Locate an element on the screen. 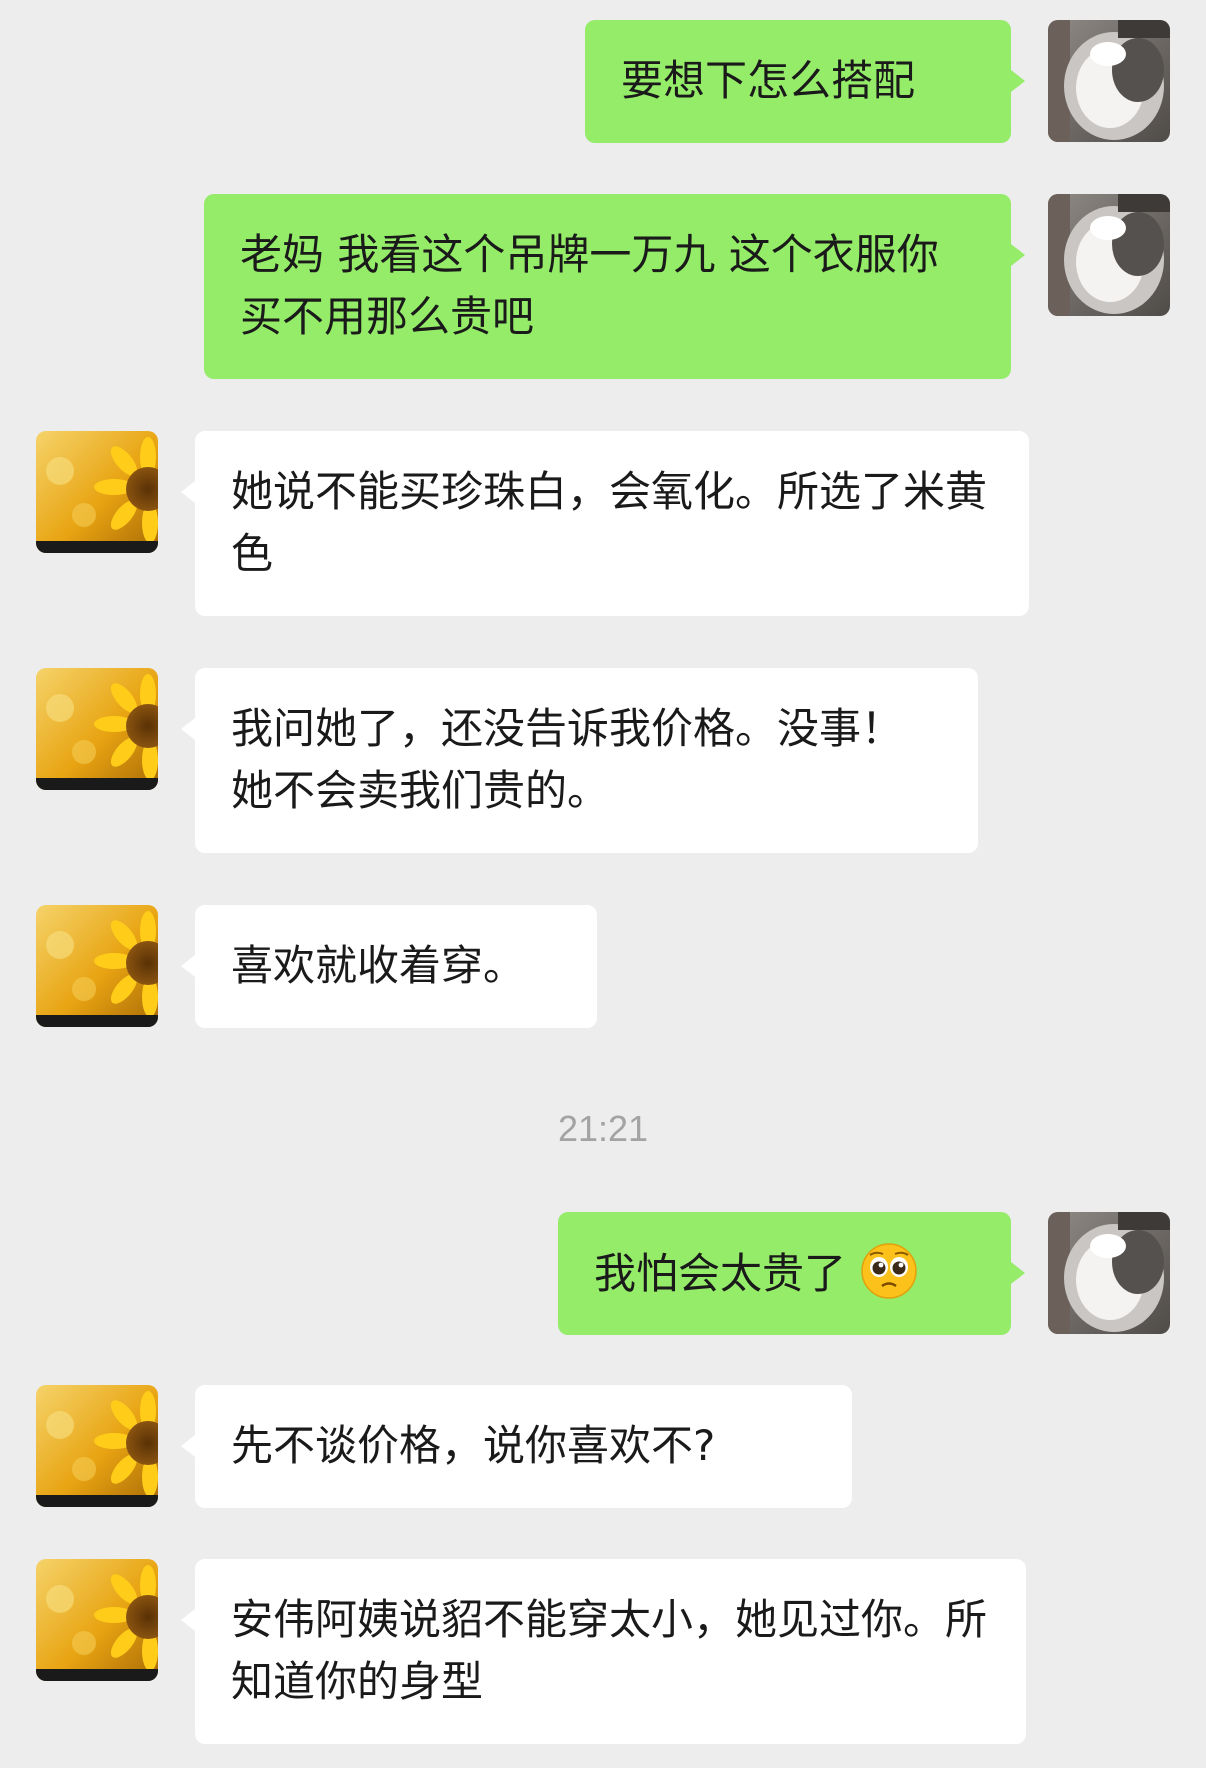 The width and height of the screenshot is (1206, 1768). message-bubble-incoming: 喜欢就收着穿。 is located at coordinates (396, 966).